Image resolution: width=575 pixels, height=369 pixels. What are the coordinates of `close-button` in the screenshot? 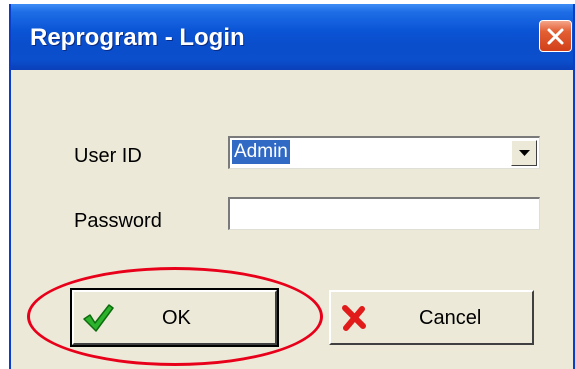 It's located at (555, 36).